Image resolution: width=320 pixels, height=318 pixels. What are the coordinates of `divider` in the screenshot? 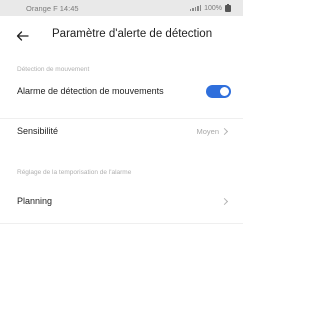 It's located at (121, 223).